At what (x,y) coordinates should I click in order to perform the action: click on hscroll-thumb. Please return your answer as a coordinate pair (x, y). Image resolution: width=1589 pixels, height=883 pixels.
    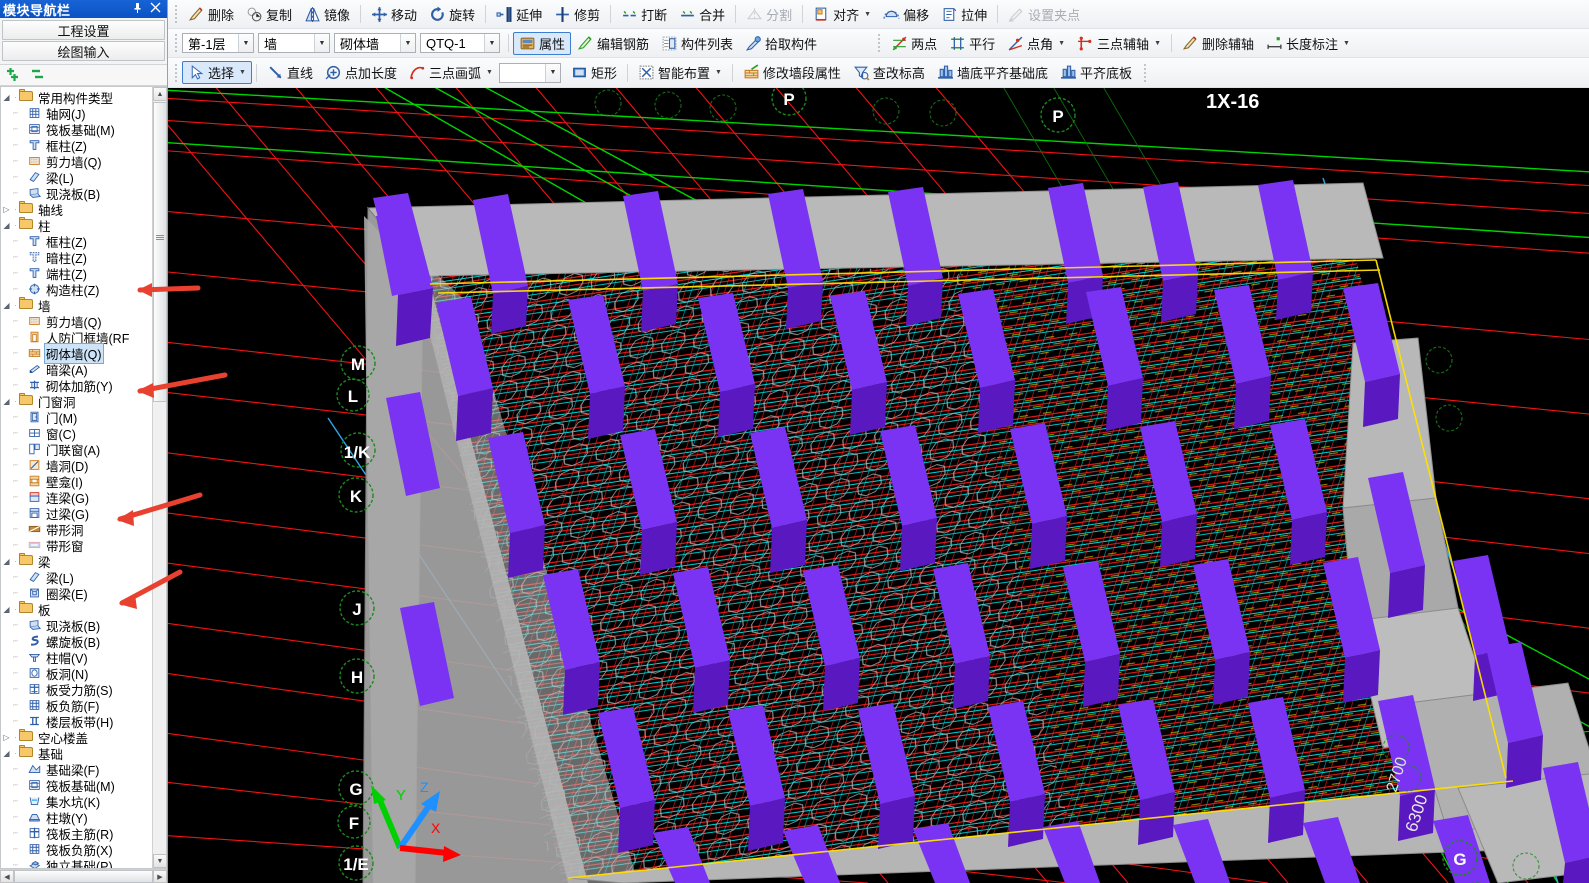
    Looking at the image, I should click on (83, 876).